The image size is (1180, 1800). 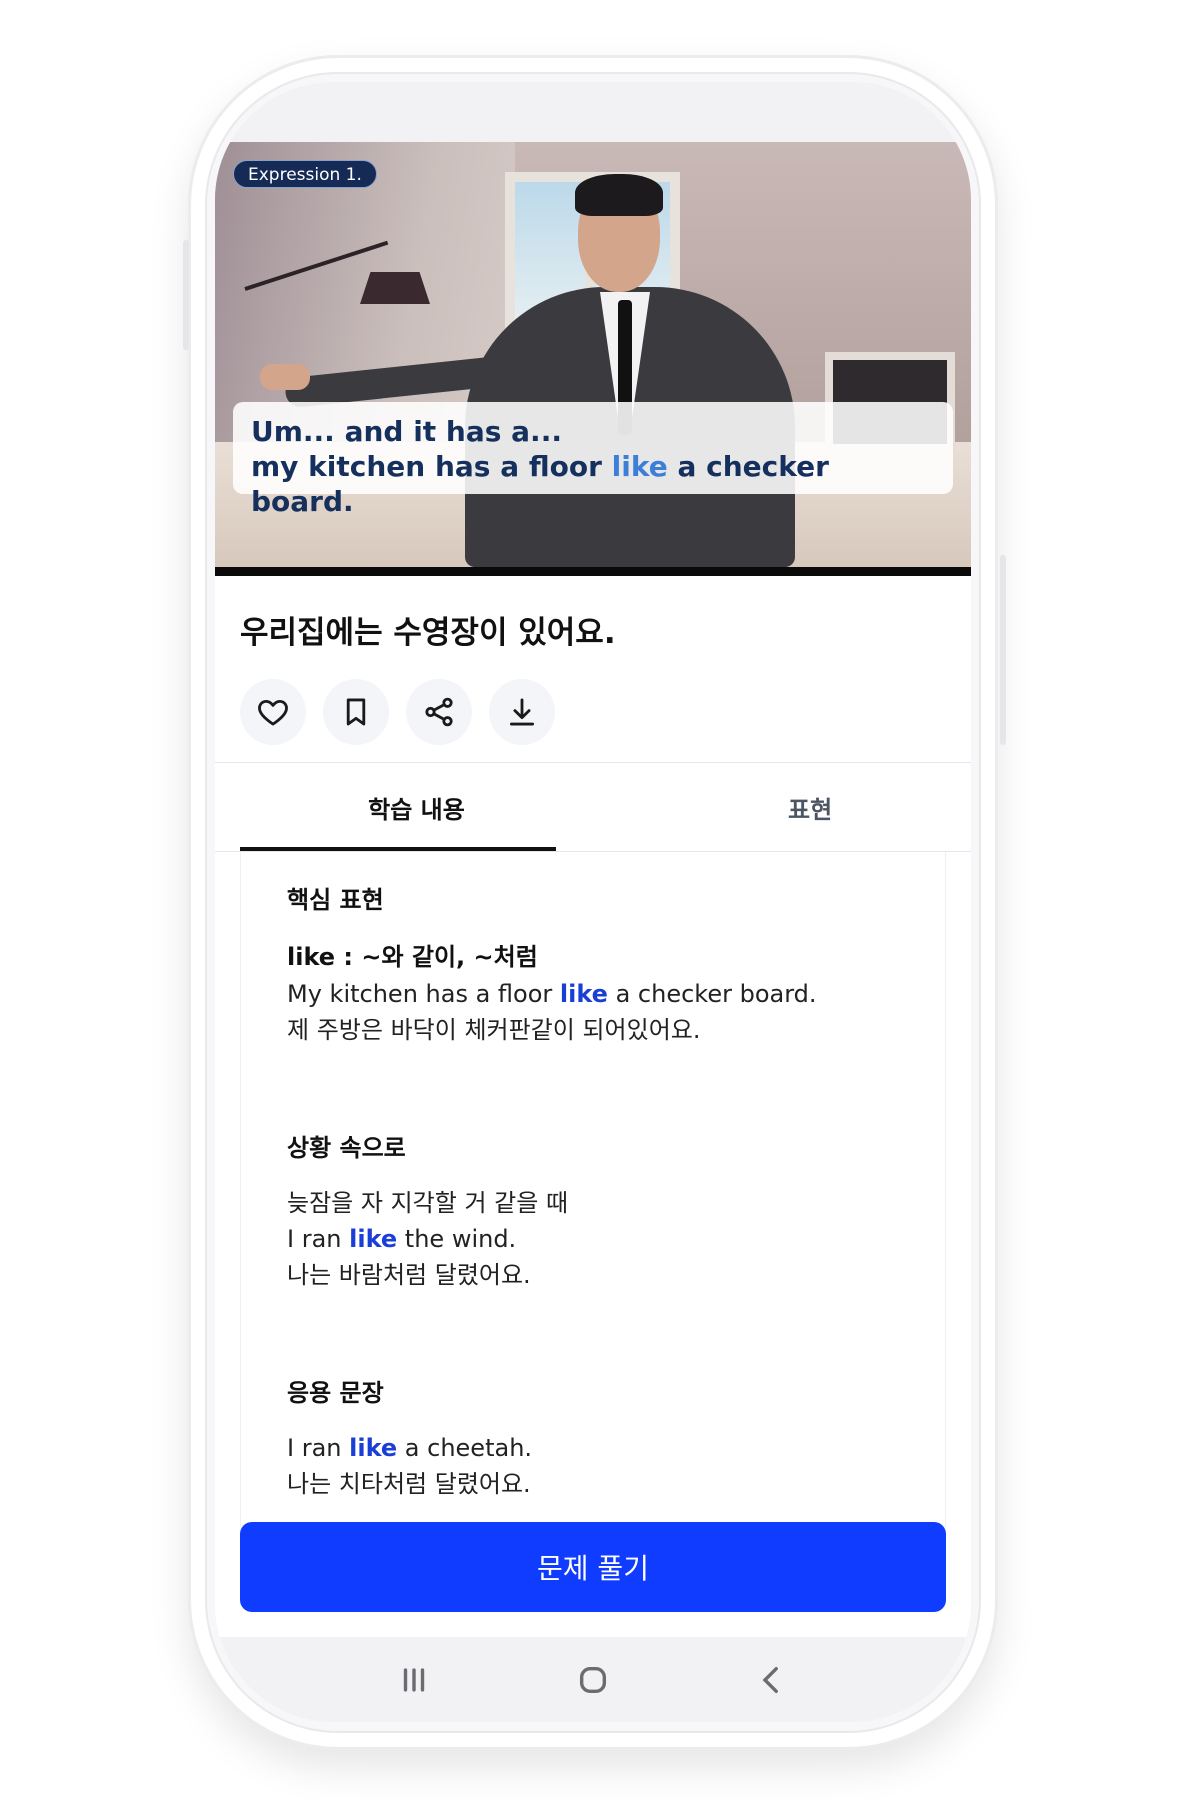 What do you see at coordinates (457, 1239) in the screenshot?
I see `example-text: the wind.` at bounding box center [457, 1239].